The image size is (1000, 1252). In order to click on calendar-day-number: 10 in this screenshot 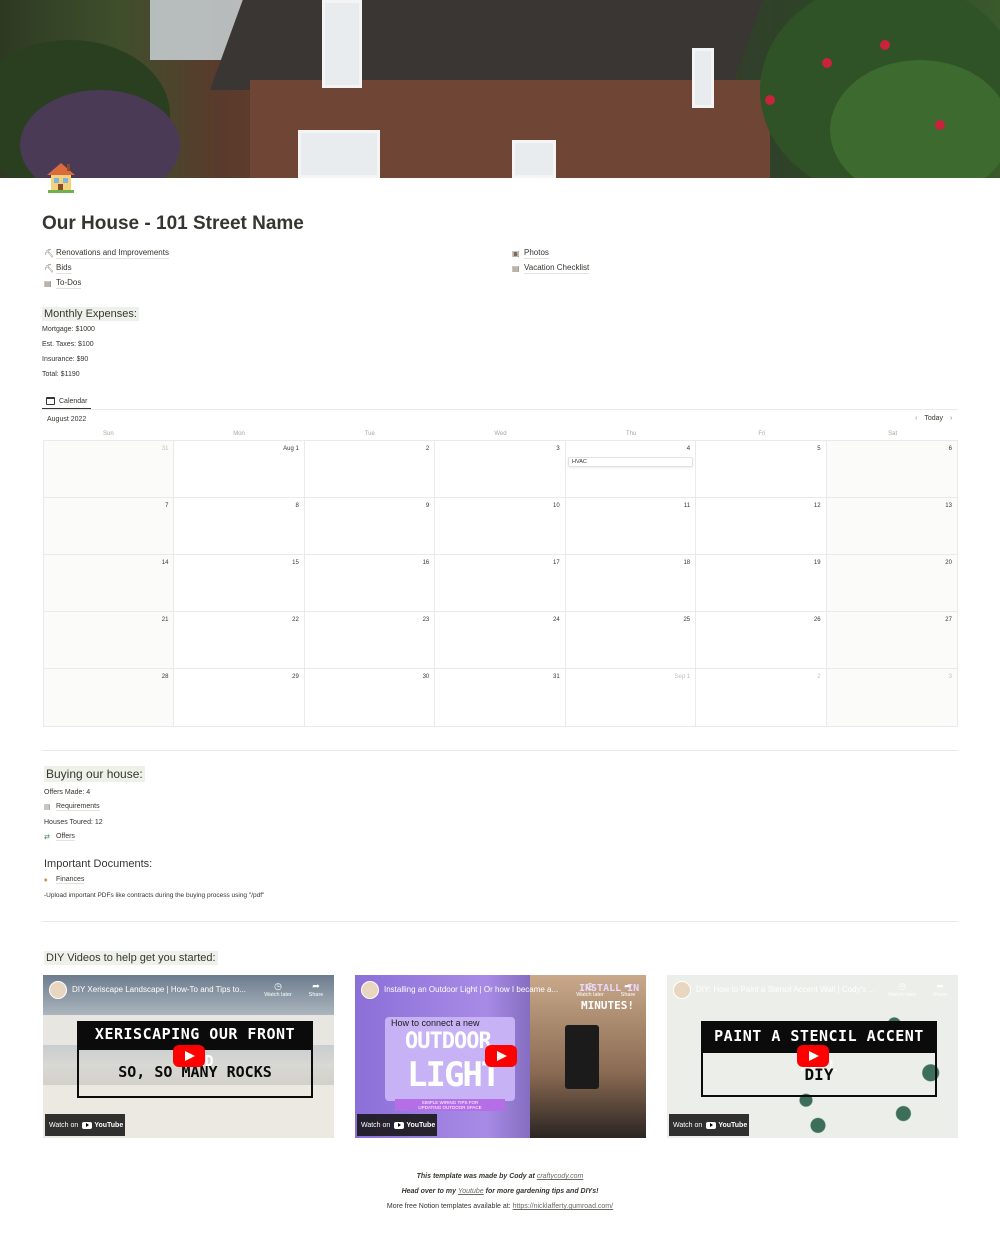, I will do `click(556, 506)`.